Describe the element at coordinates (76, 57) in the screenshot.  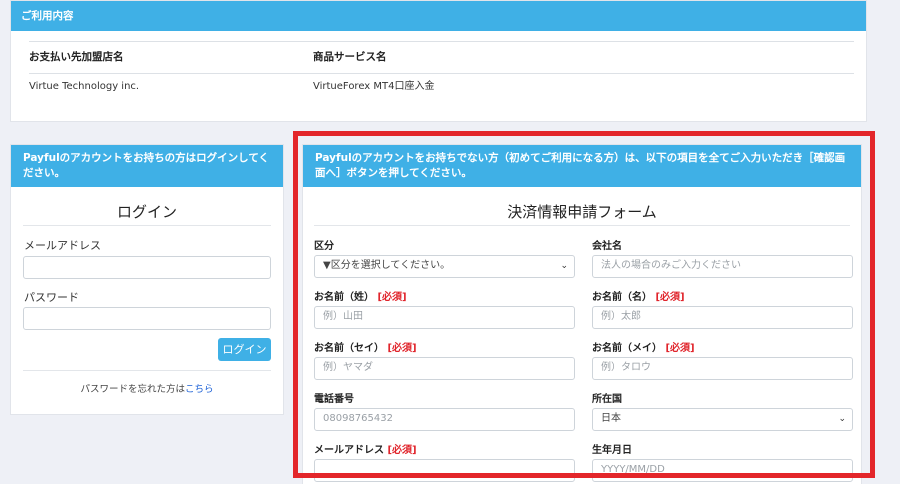
I see `column-merchant: お支払い先加盟店名` at that location.